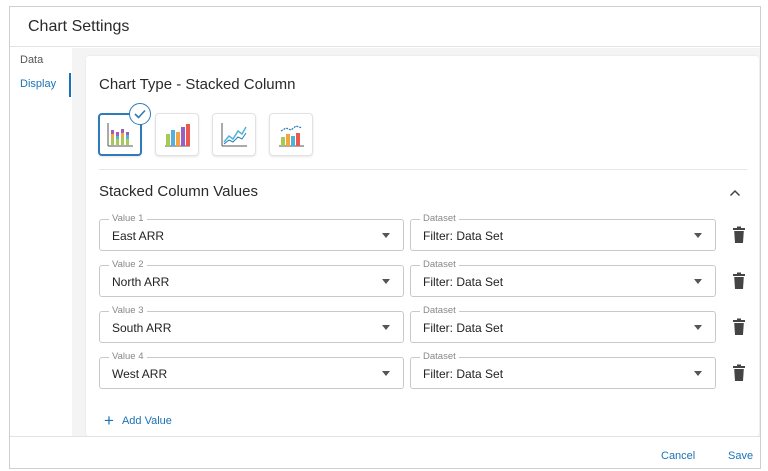 The width and height of the screenshot is (768, 471). I want to click on line-chart-icon, so click(234, 134).